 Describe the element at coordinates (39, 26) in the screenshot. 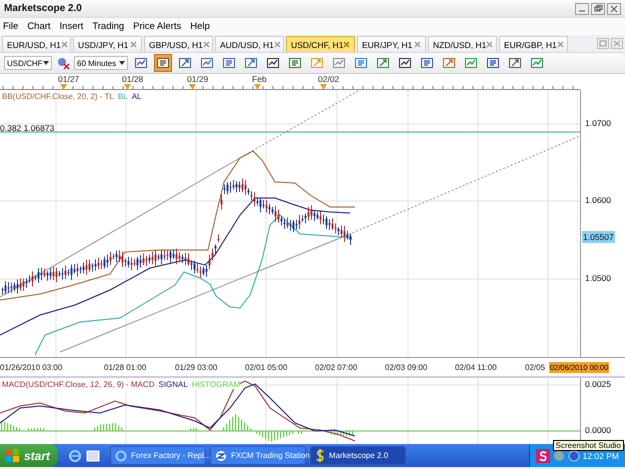

I see `menu-item: Chart` at that location.